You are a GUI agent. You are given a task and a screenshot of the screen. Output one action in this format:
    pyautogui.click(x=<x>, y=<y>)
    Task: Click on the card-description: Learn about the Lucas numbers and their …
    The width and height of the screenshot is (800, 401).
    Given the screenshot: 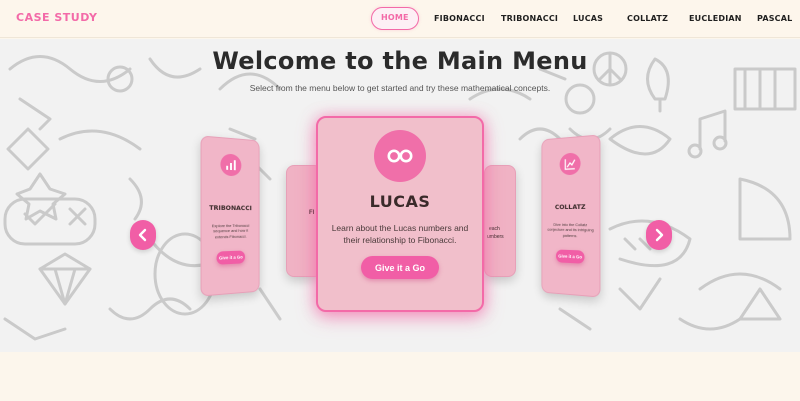 What is the action you would take?
    pyautogui.click(x=400, y=234)
    